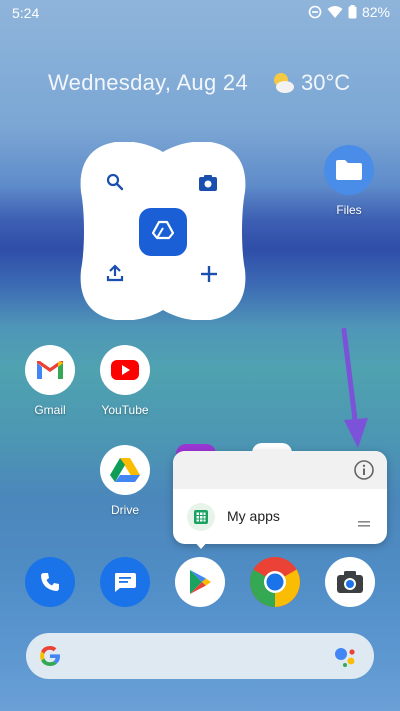 This screenshot has height=711, width=400. I want to click on temperature-text: 30°C, so click(325, 83).